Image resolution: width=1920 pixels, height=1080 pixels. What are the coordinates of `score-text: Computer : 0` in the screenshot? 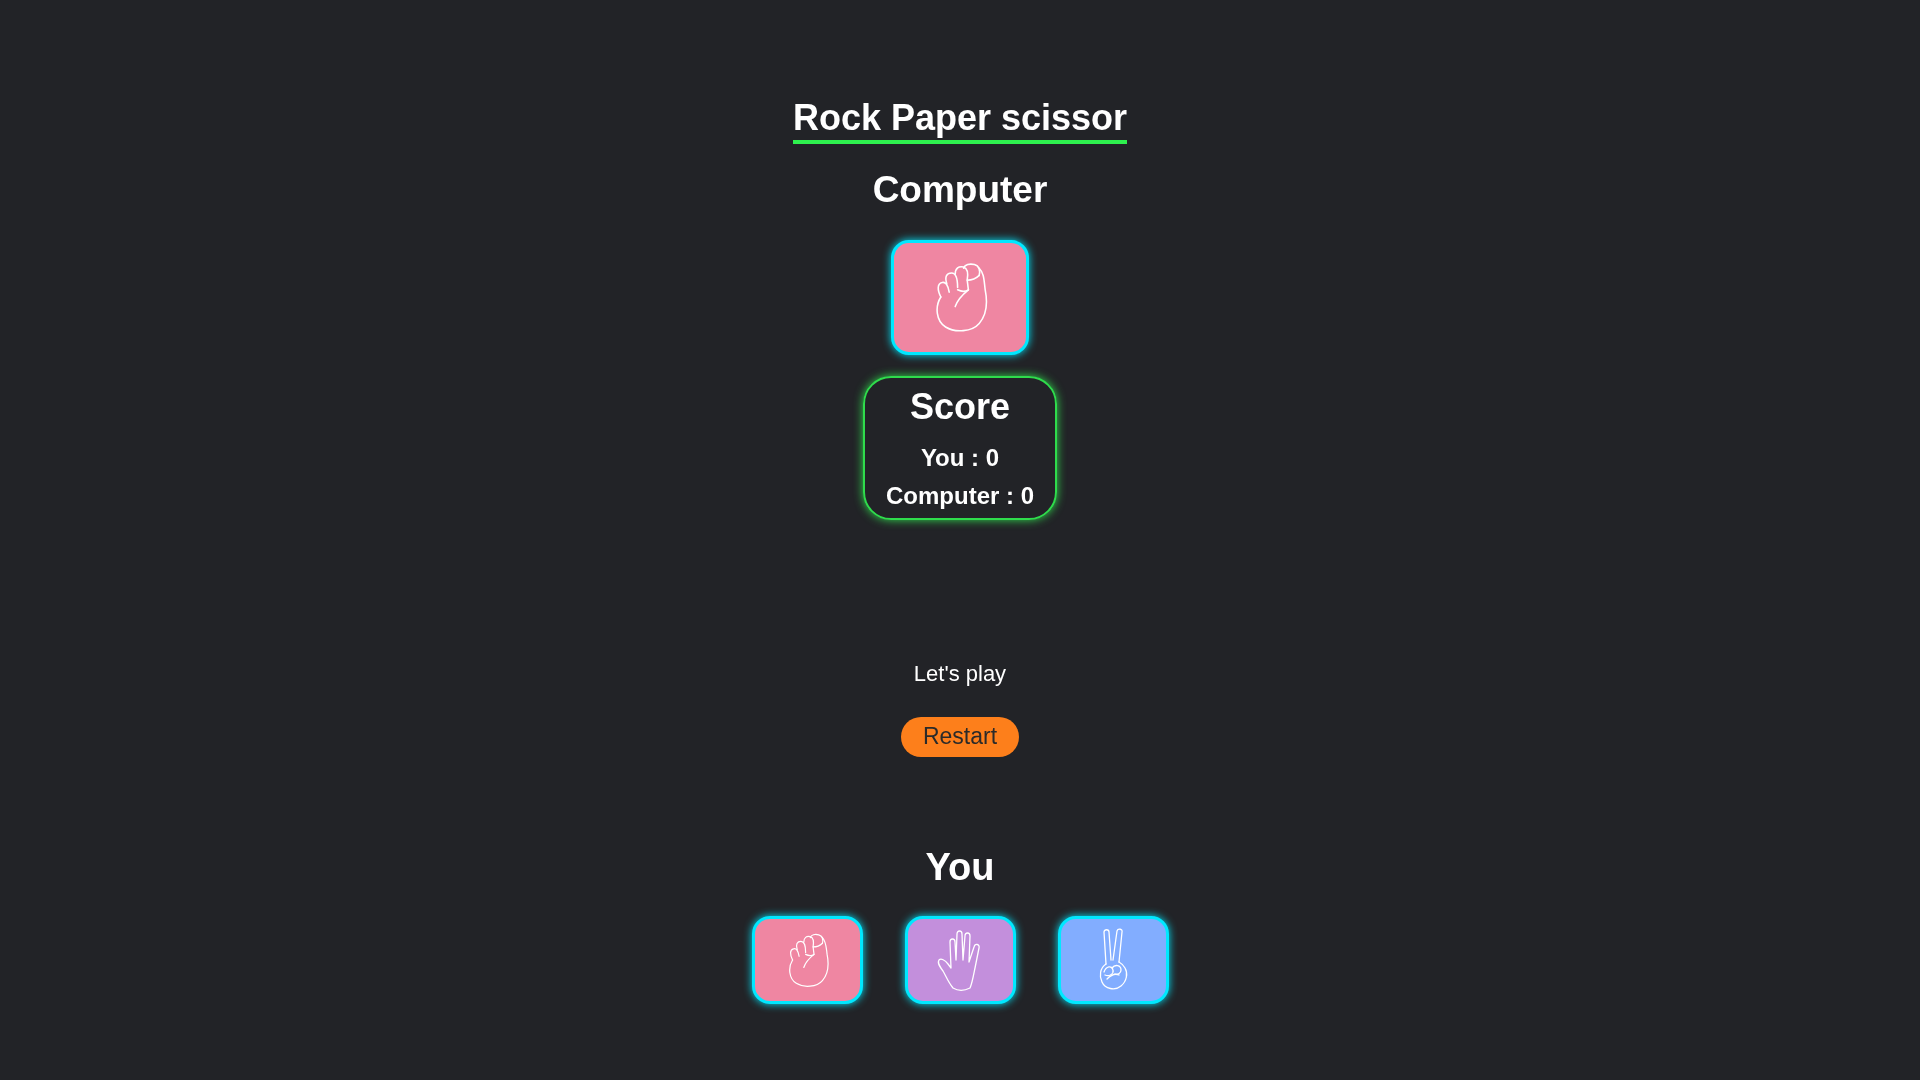 It's located at (960, 495).